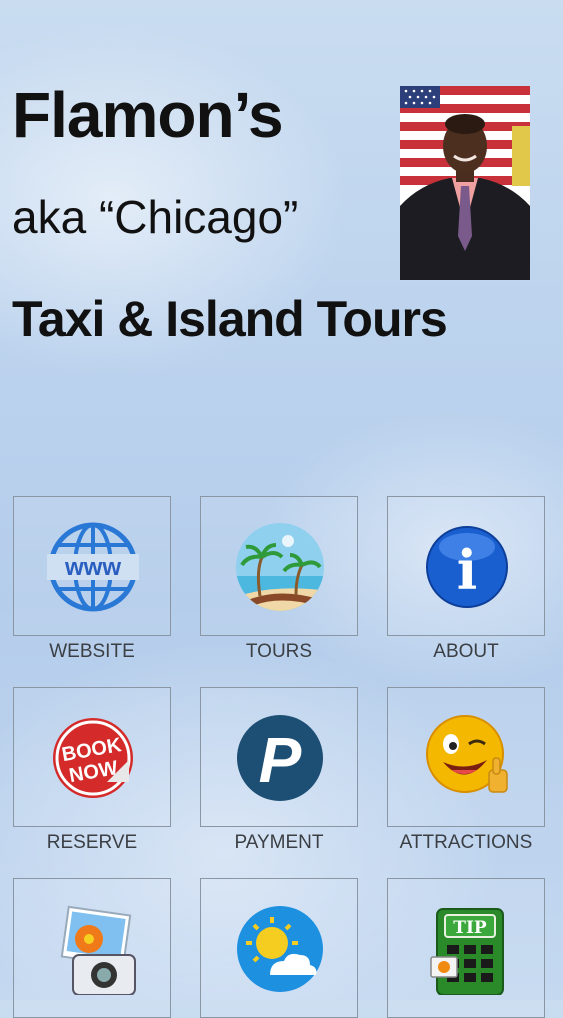 The width and height of the screenshot is (563, 1018). What do you see at coordinates (467, 570) in the screenshot?
I see `info-letter: i` at bounding box center [467, 570].